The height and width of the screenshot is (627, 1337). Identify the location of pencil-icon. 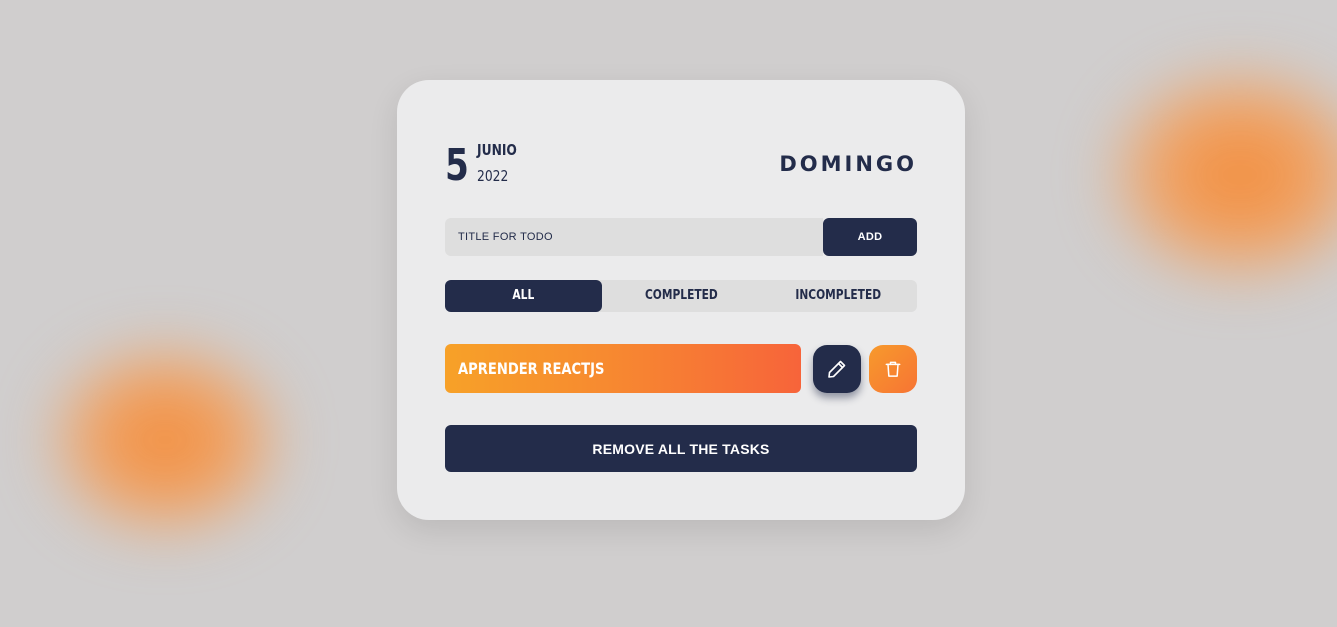
(837, 369).